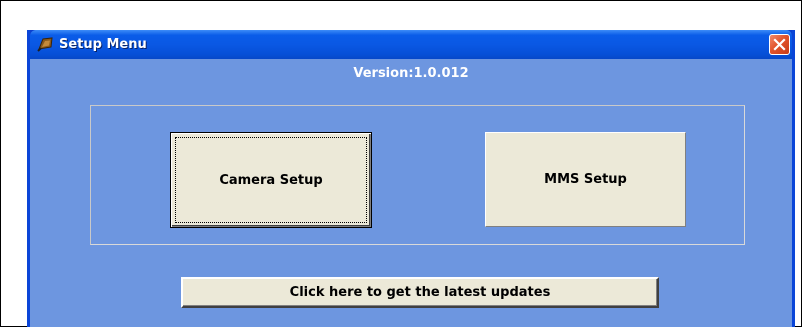 The image size is (802, 327). I want to click on mms-setup-label: MMS Setup, so click(585, 179).